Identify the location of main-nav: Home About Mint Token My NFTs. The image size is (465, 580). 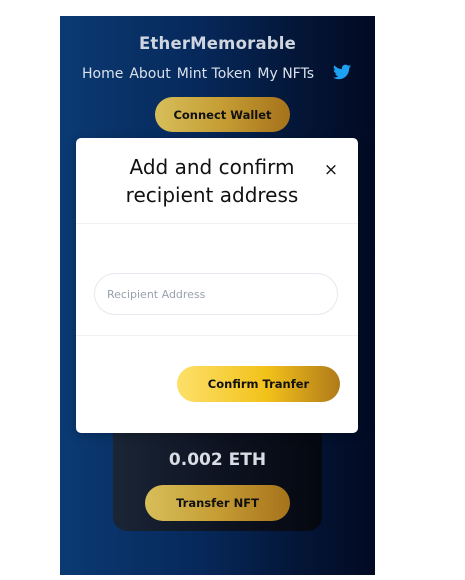
(201, 74).